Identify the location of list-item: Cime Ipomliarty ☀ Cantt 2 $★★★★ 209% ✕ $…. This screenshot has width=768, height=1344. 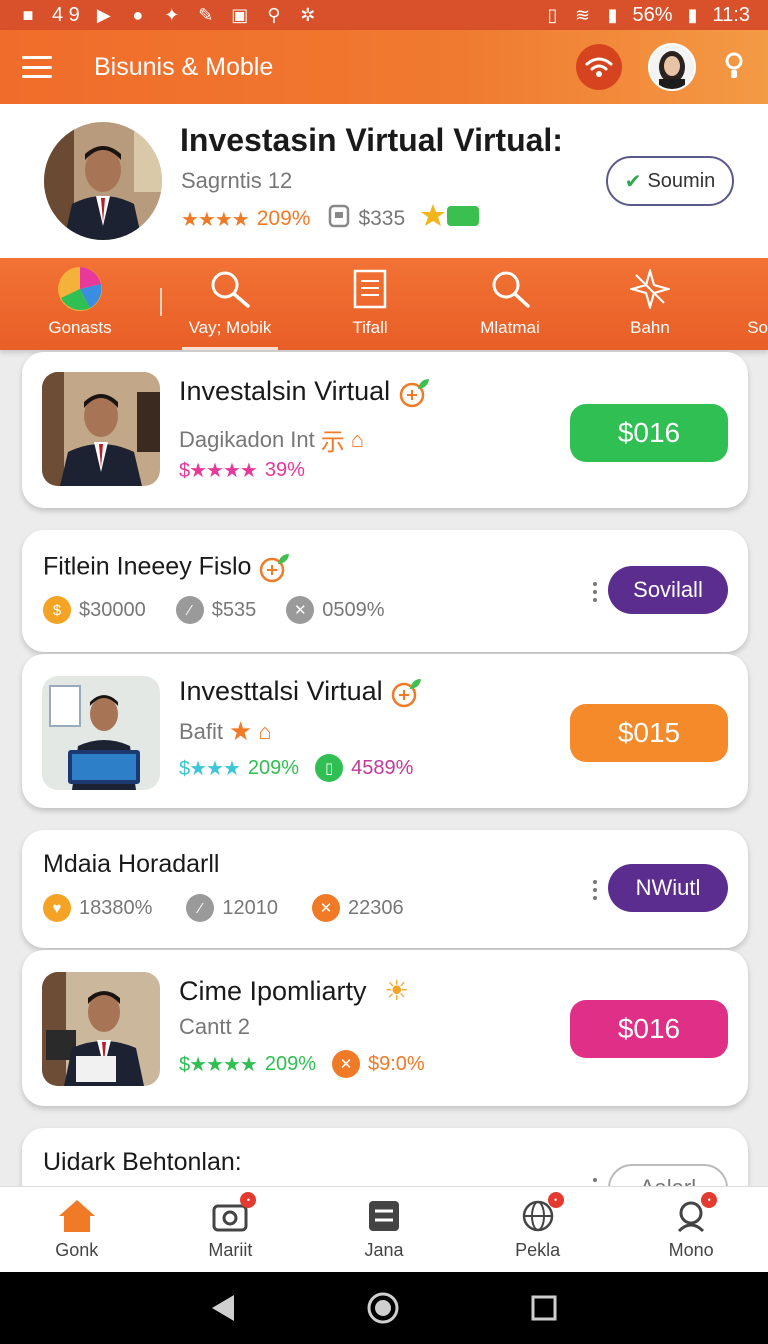
(385, 1028).